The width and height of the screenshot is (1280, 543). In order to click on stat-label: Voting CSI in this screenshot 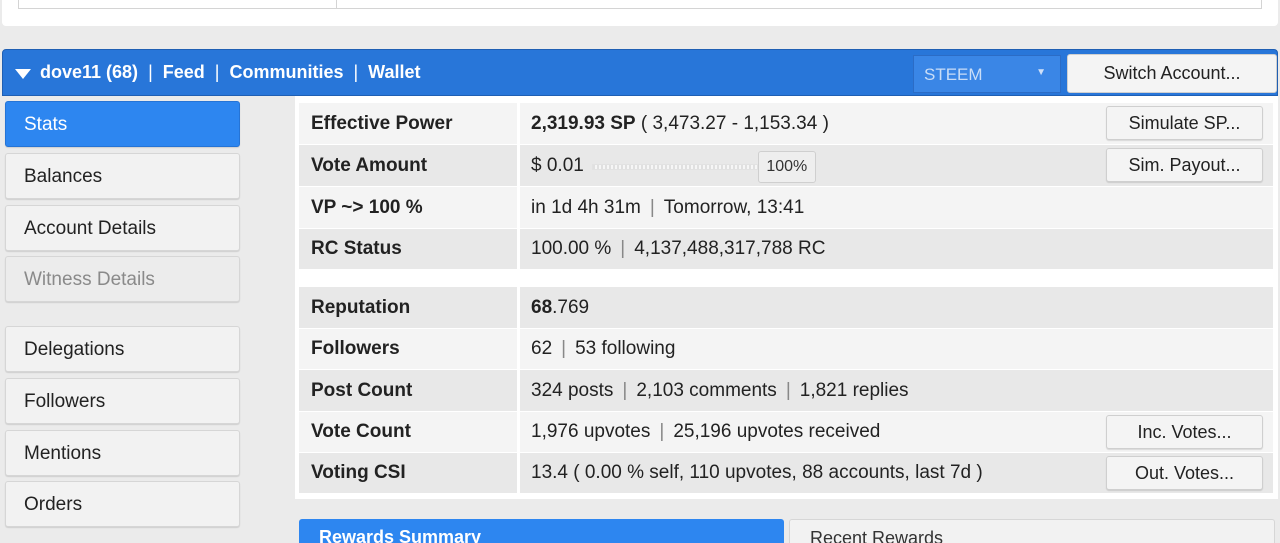, I will do `click(408, 473)`.